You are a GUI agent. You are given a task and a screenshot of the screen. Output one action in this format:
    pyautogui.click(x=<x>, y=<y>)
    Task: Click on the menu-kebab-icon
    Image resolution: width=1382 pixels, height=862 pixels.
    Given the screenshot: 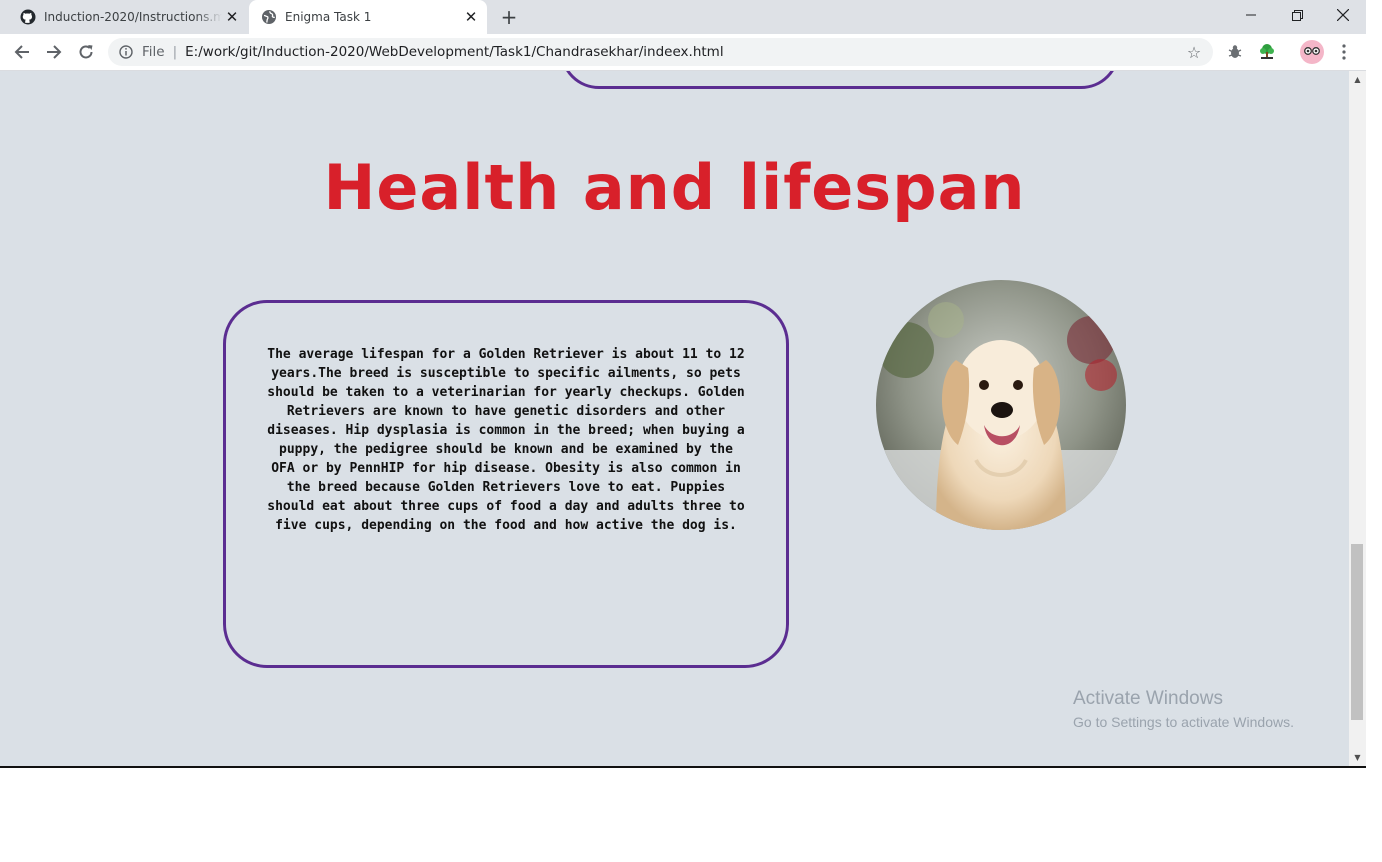 What is the action you would take?
    pyautogui.click(x=1344, y=52)
    